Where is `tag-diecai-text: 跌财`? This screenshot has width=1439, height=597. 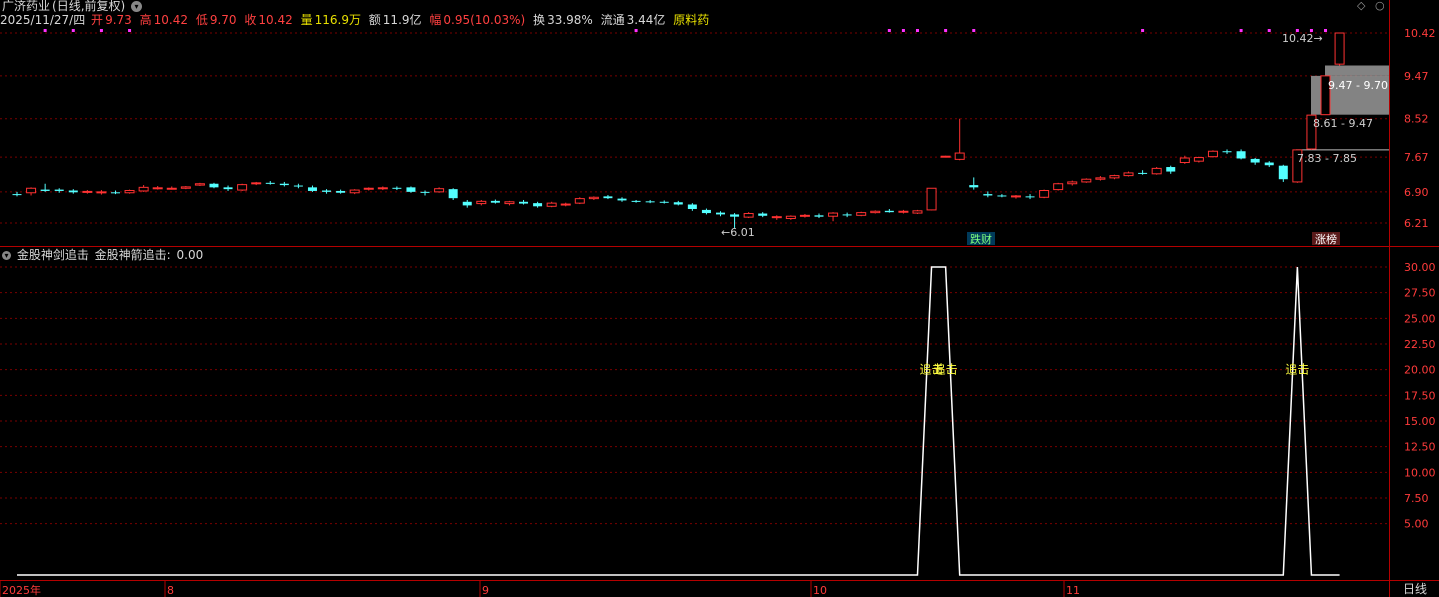 tag-diecai-text: 跌财 is located at coordinates (981, 239).